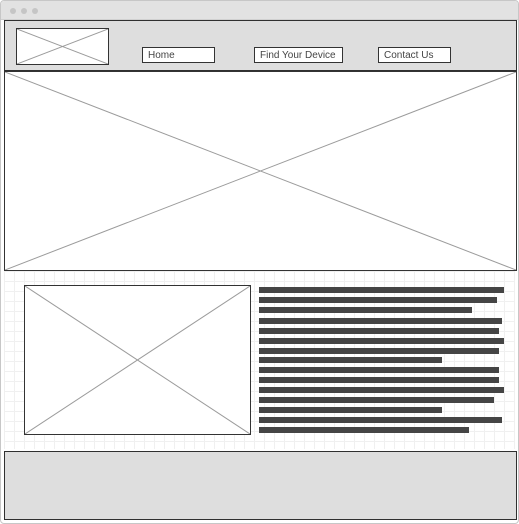  Describe the element at coordinates (260, 45) in the screenshot. I see `site-header: Home Find Your Device Contact Us` at that location.